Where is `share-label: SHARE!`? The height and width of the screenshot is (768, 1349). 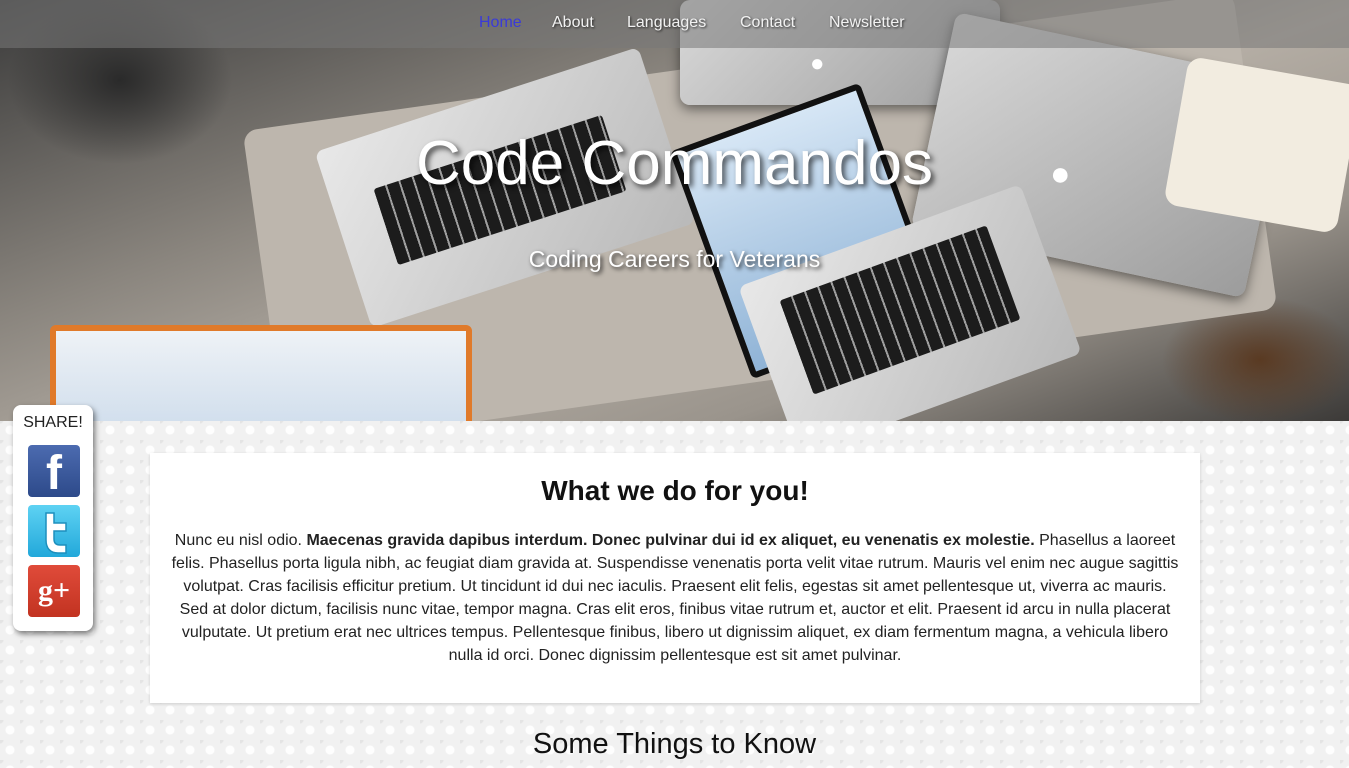
share-label: SHARE! is located at coordinates (53, 422).